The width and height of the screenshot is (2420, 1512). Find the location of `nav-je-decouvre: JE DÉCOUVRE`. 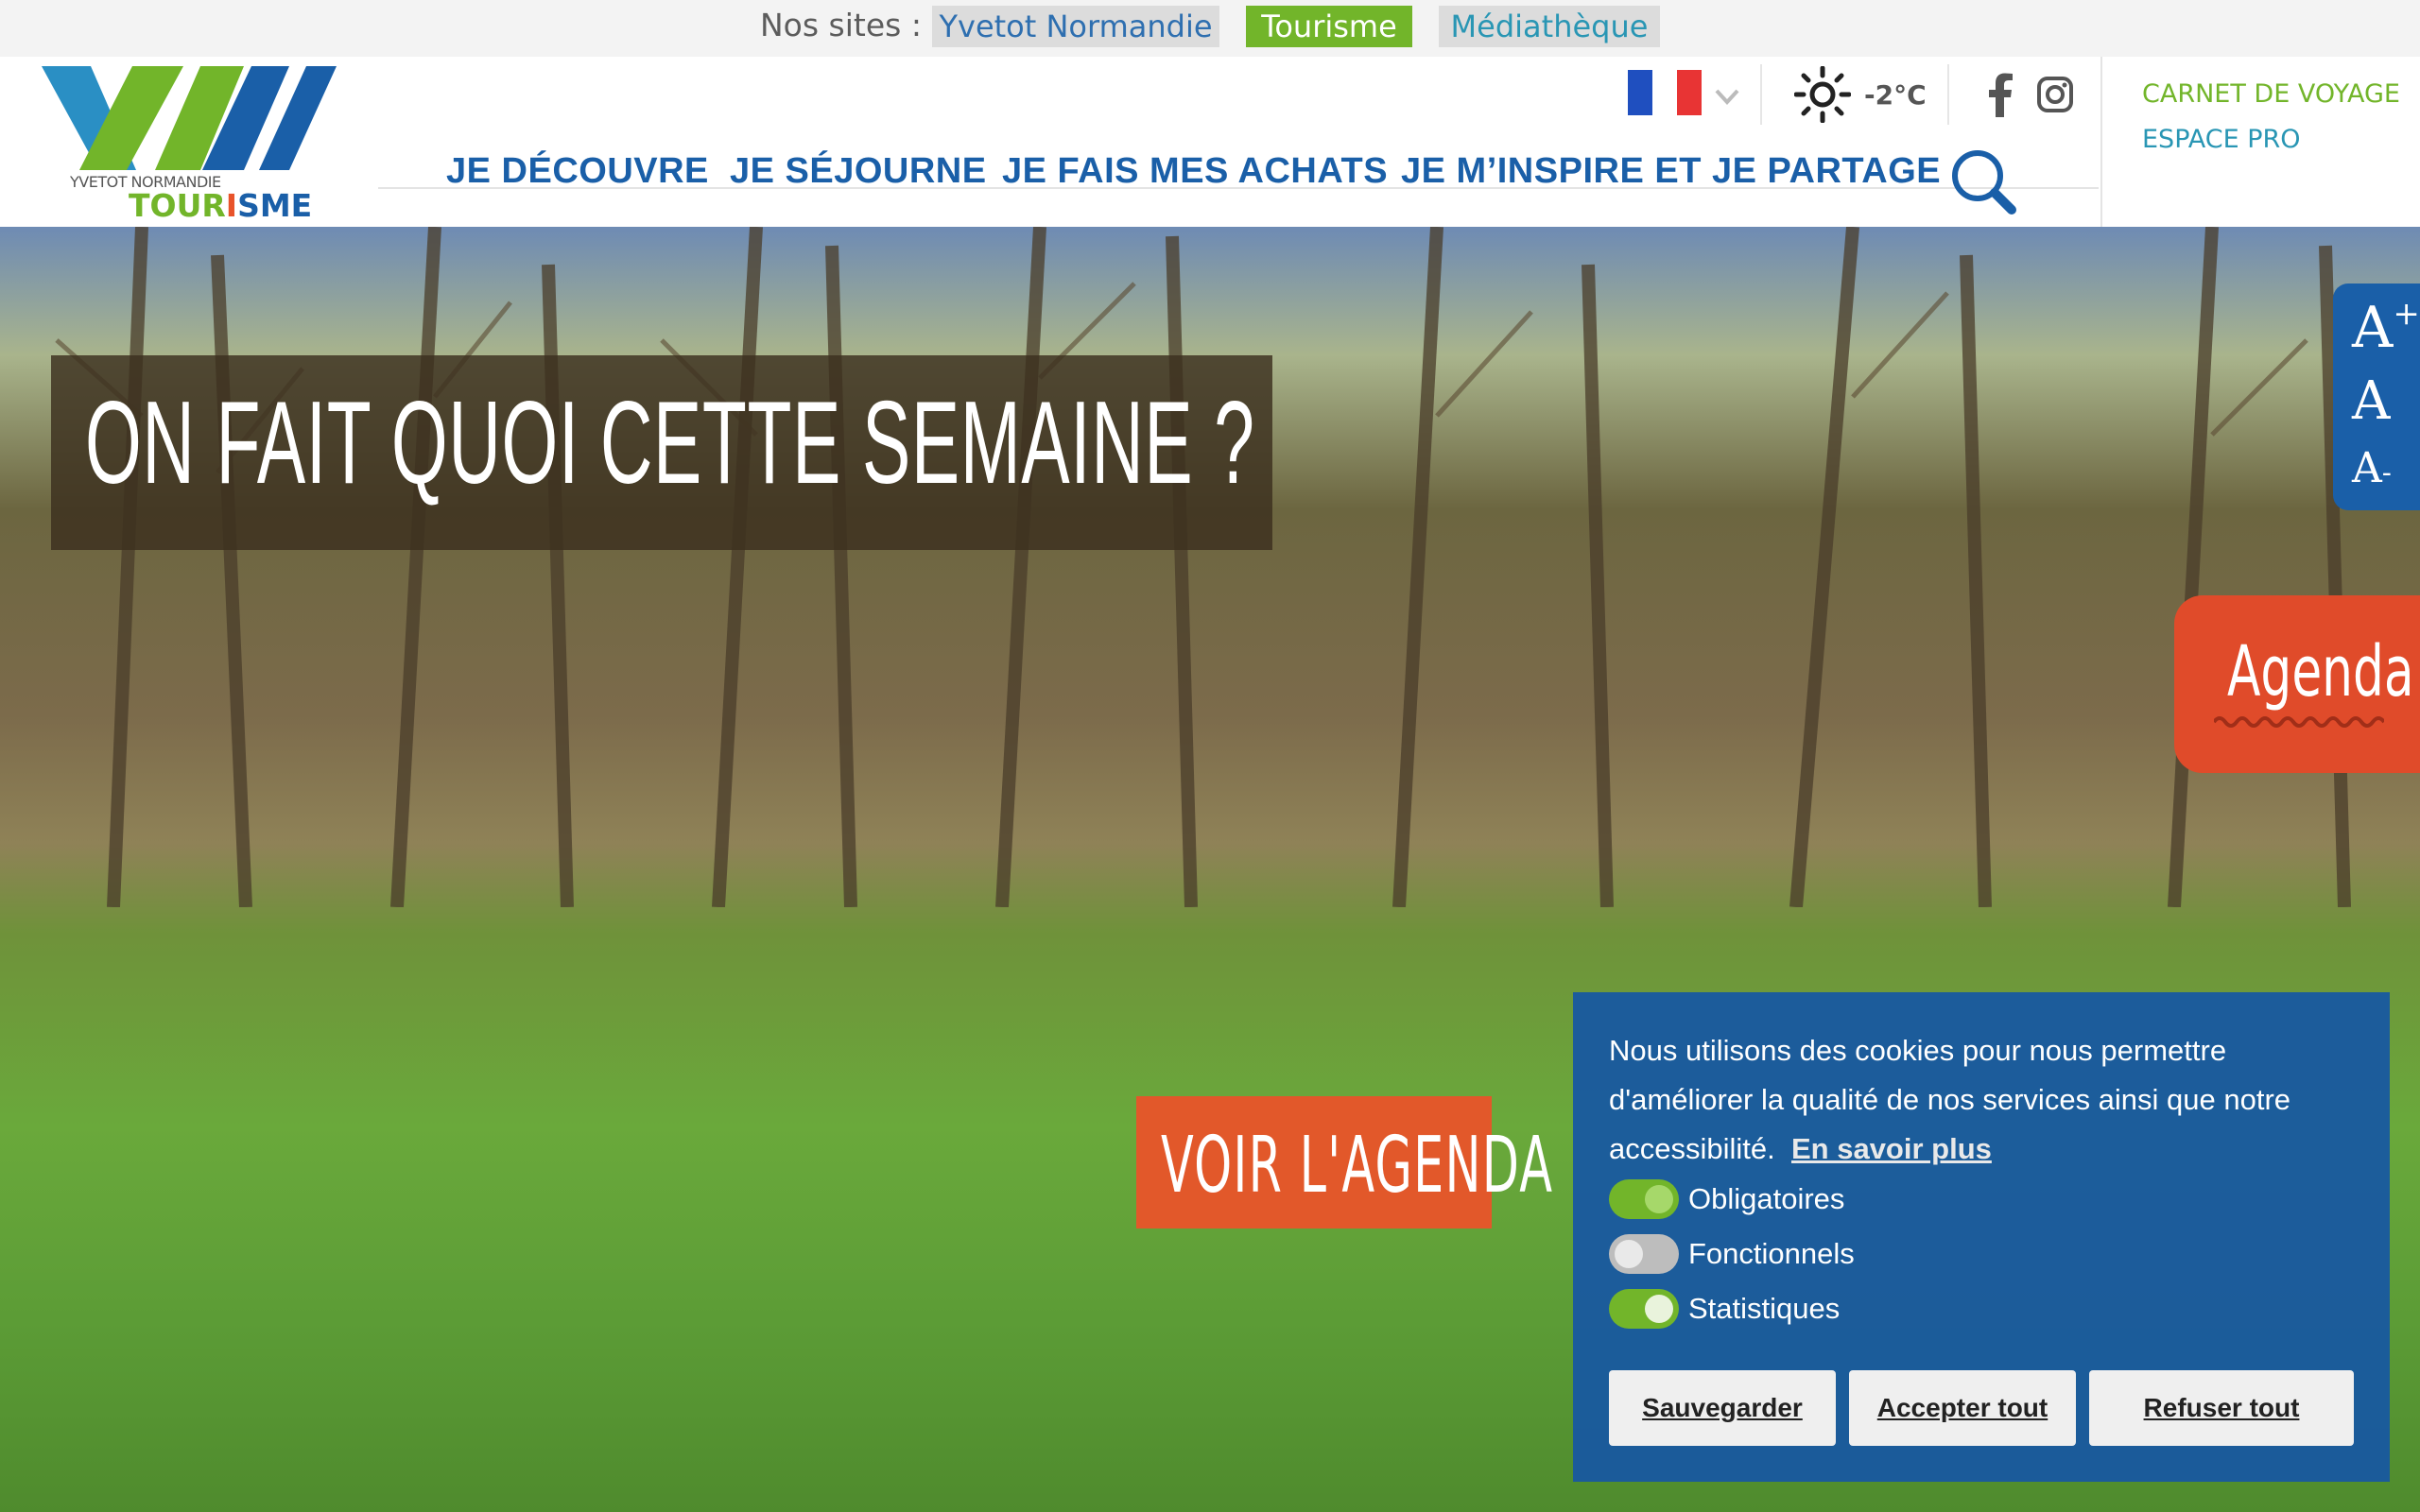

nav-je-decouvre: JE DÉCOUVRE is located at coordinates (577, 171).